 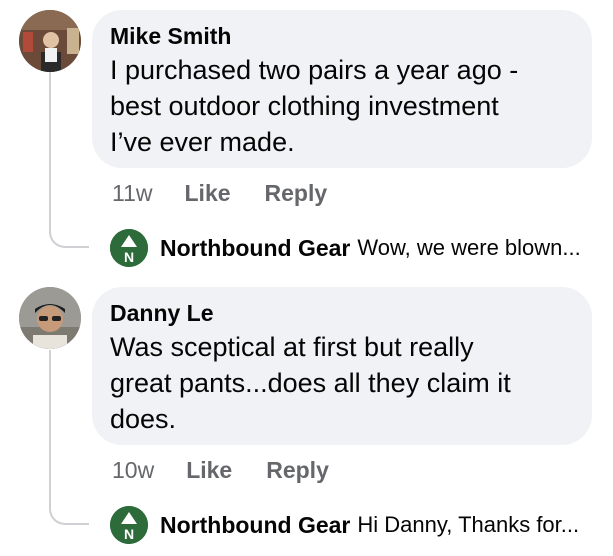 I want to click on comment-text-line: does., so click(x=143, y=419).